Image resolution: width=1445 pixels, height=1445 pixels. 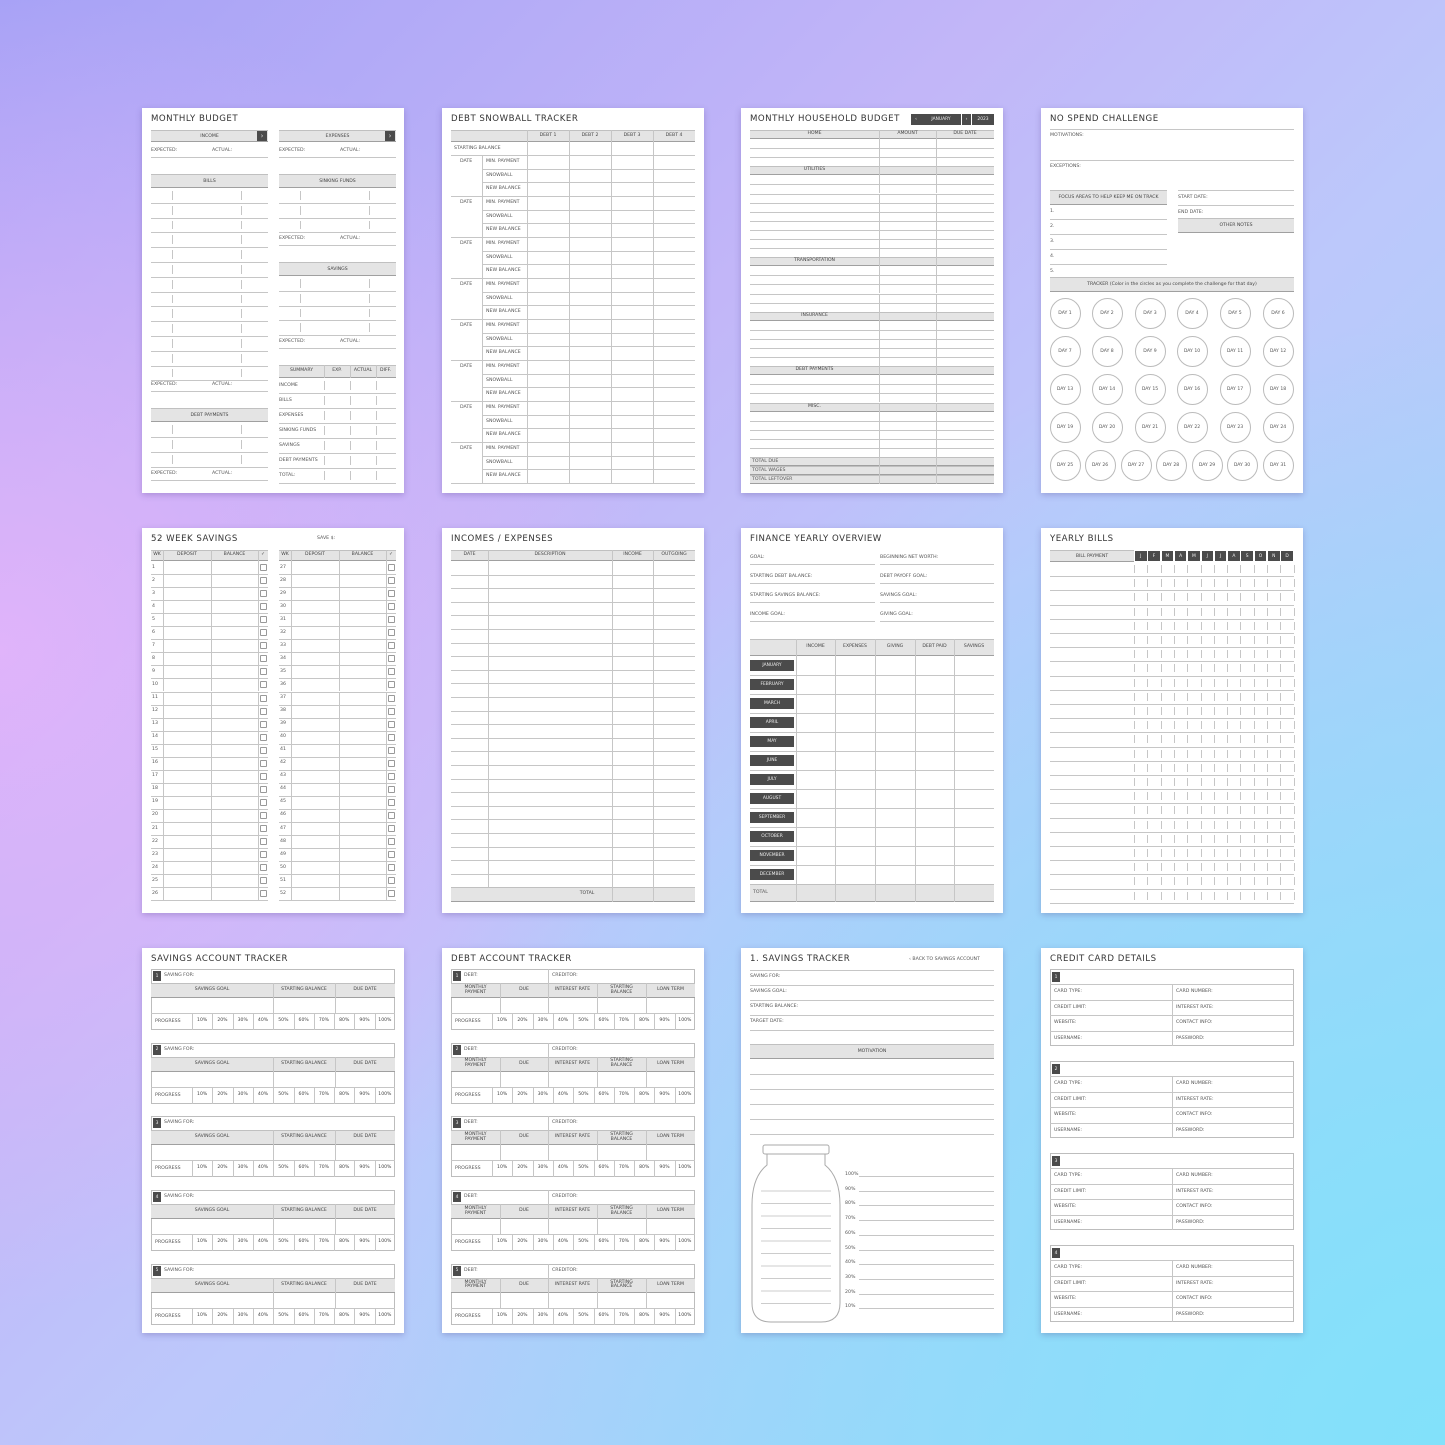 What do you see at coordinates (1235, 389) in the screenshot?
I see `day-circle: DAY 17` at bounding box center [1235, 389].